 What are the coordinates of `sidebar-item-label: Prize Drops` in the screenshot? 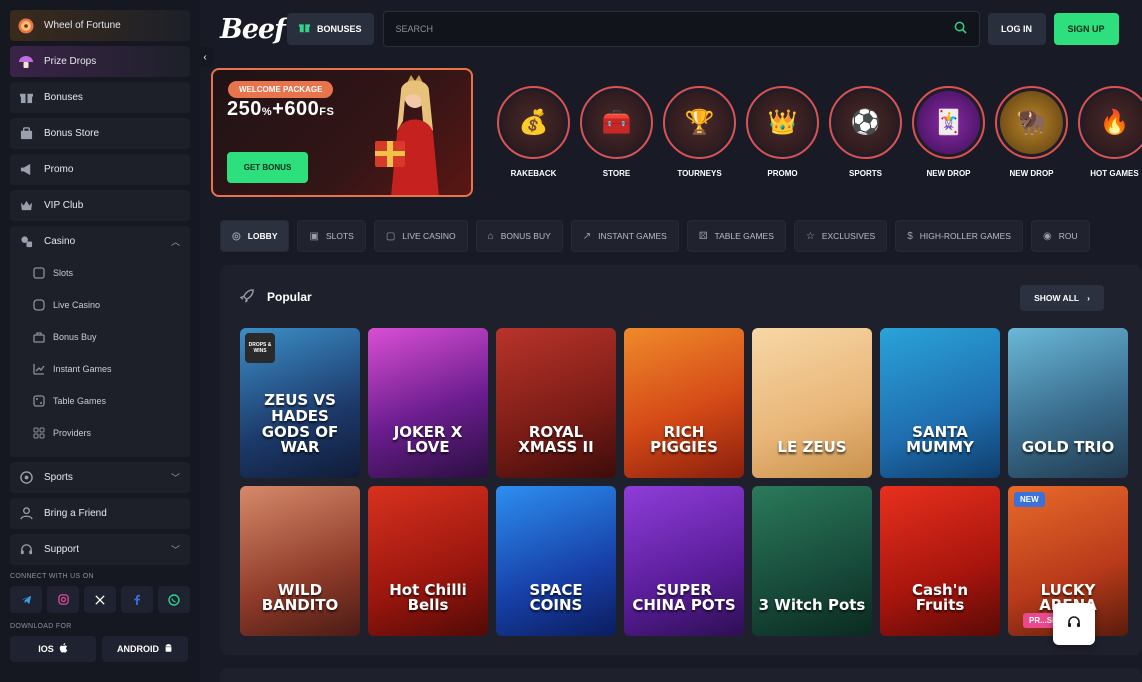 It's located at (70, 61).